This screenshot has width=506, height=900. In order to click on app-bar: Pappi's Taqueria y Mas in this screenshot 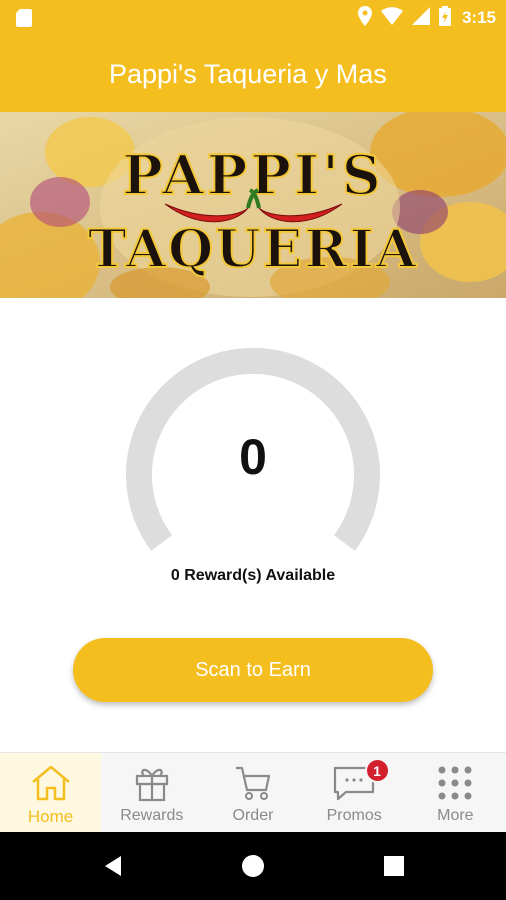, I will do `click(253, 74)`.